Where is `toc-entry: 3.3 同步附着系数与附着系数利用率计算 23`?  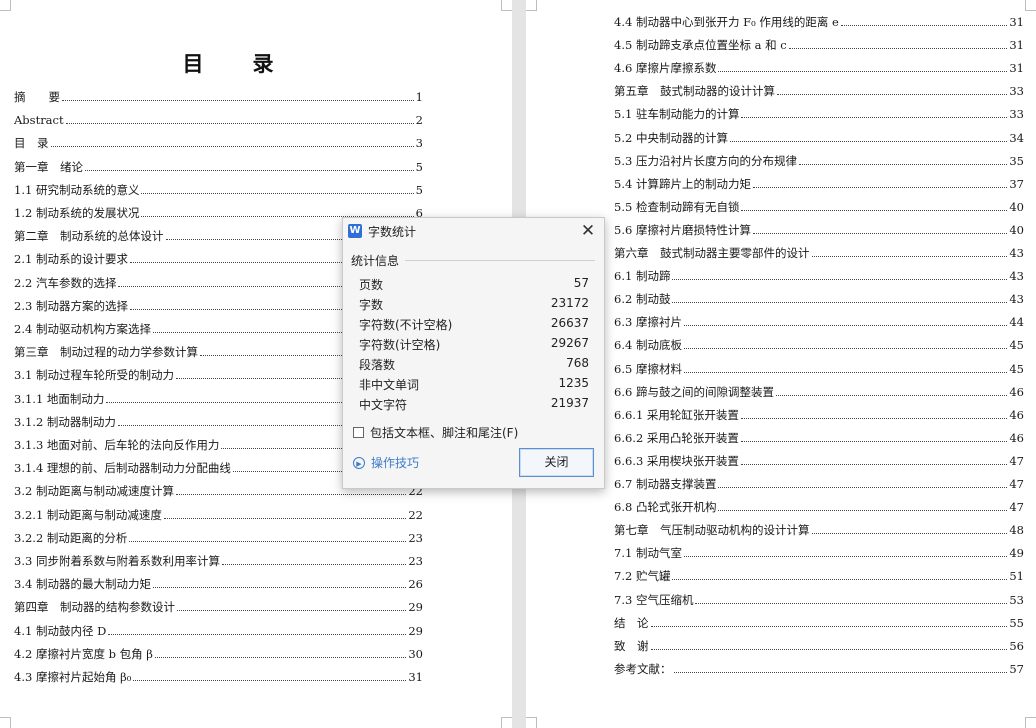
toc-entry: 3.3 同步附着系数与附着系数利用率计算 23 is located at coordinates (218, 561).